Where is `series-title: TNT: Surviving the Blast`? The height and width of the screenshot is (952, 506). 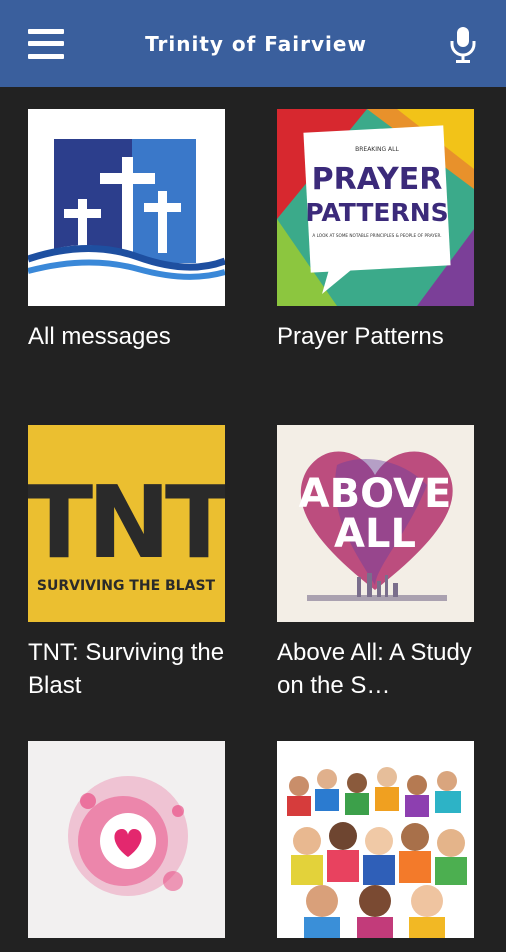
series-title: TNT: Surviving the Blast is located at coordinates (126, 669).